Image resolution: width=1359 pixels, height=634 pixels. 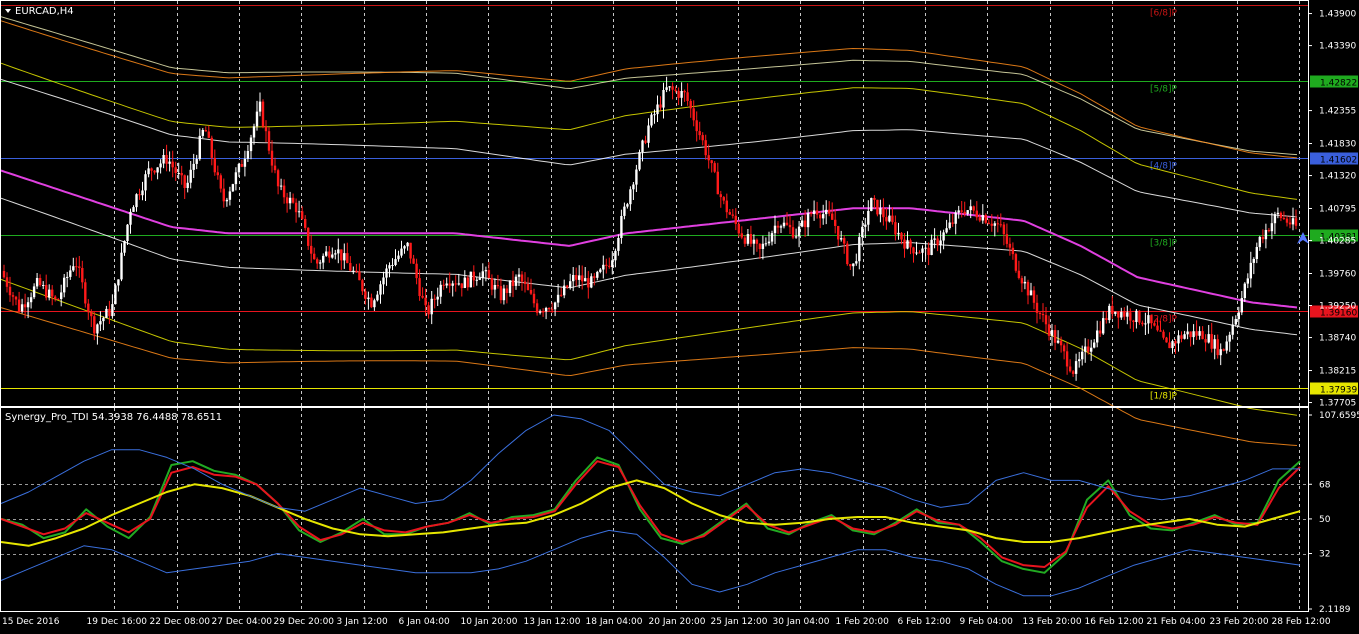 What do you see at coordinates (1335, 610) in the screenshot?
I see `indicator-tick-label: 2.1189` at bounding box center [1335, 610].